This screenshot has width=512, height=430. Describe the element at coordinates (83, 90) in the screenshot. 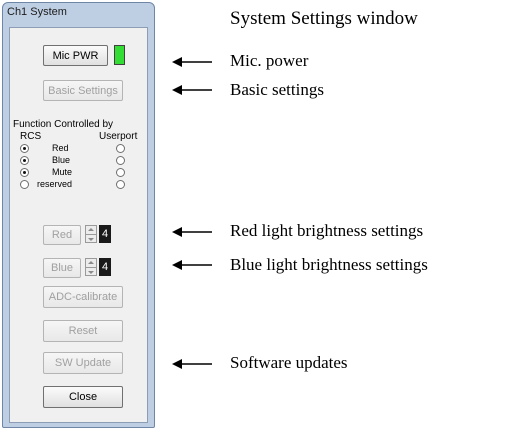

I see `basic-settings-button: Basic Settings` at that location.